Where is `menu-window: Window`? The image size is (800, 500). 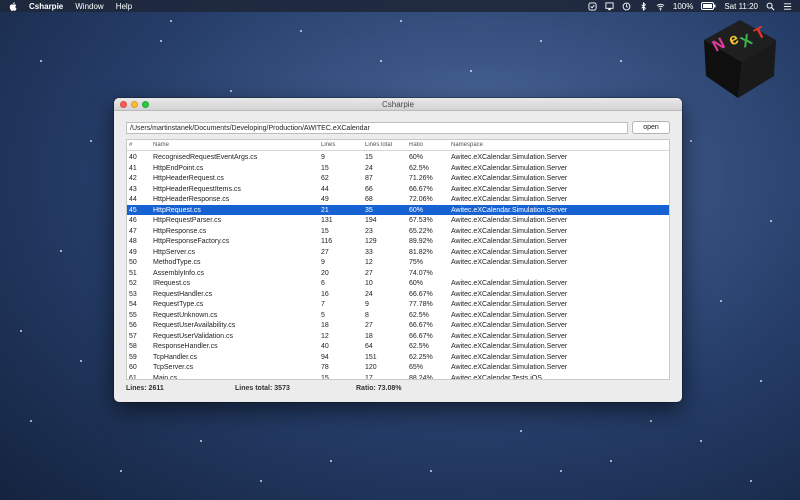
menu-window: Window is located at coordinates (89, 6).